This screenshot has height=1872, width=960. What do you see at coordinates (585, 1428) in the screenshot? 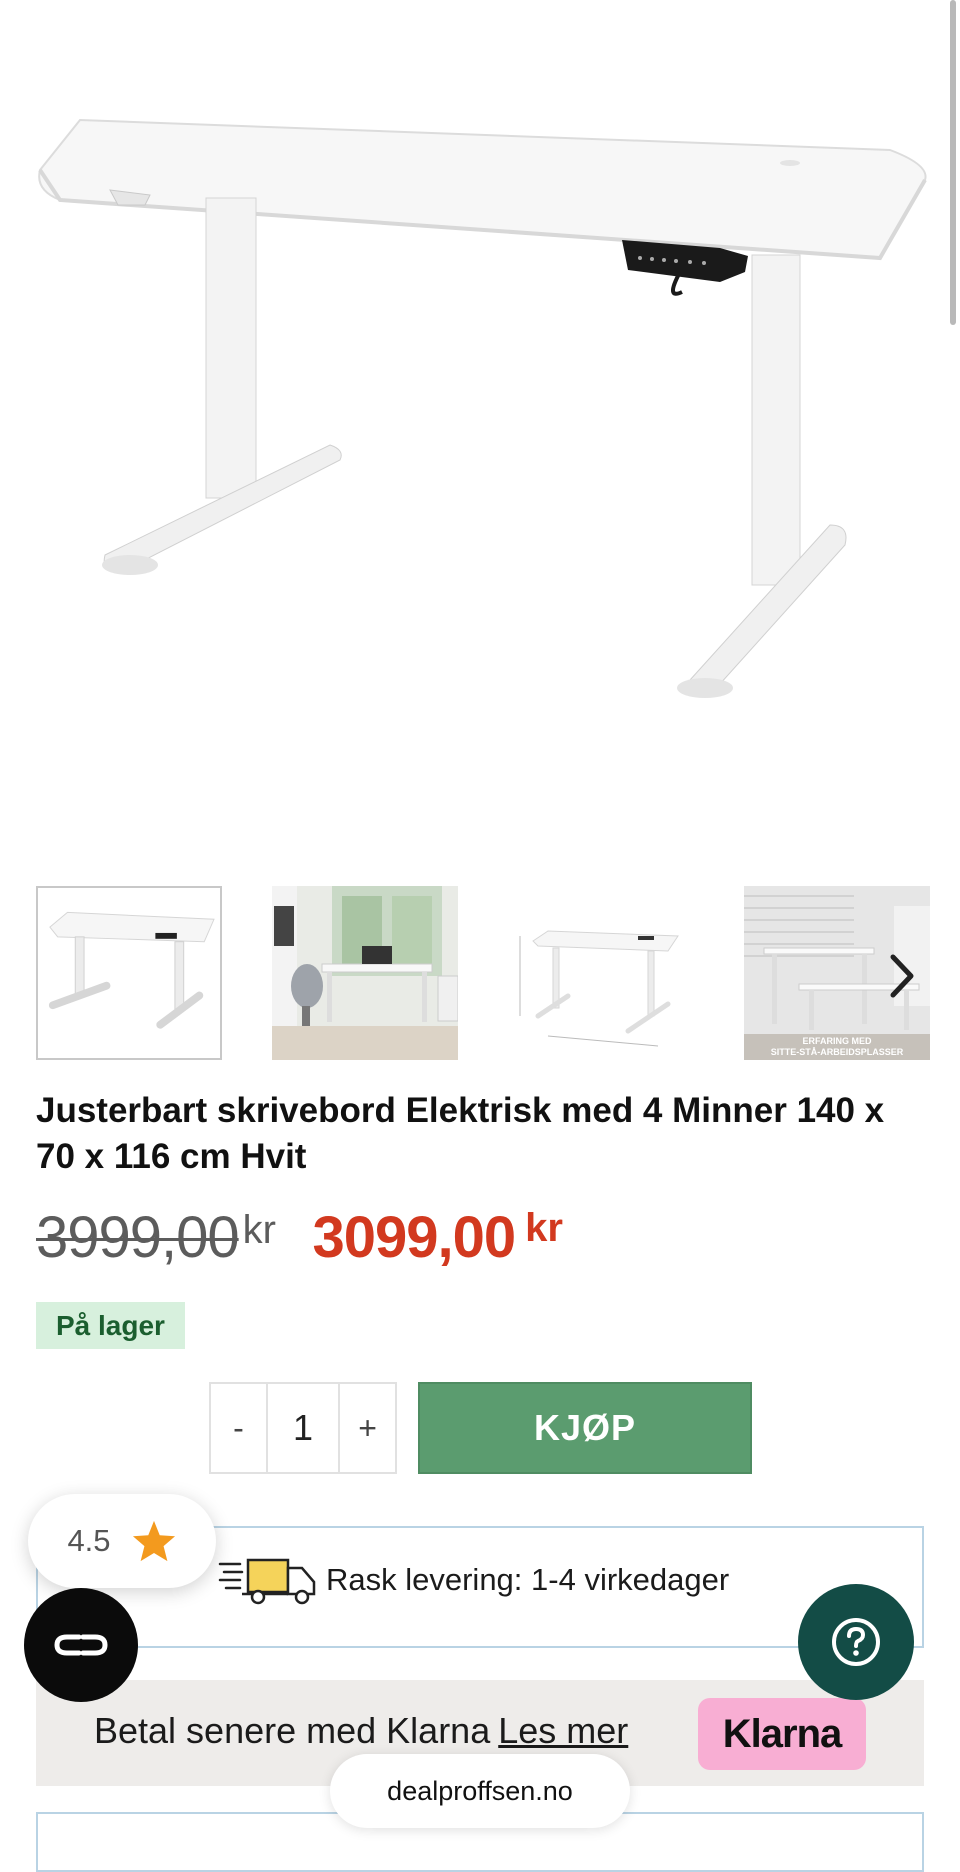
I see `buy-button: KJØP` at bounding box center [585, 1428].